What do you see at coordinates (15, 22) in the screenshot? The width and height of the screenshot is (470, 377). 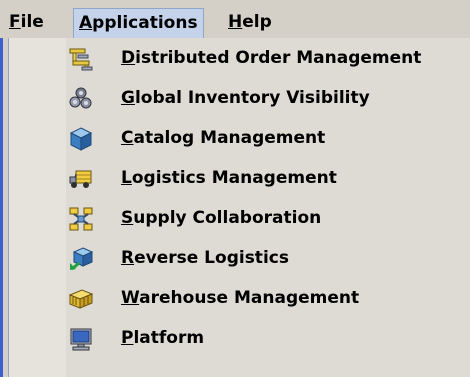 I see `menu-file-mnemonic: F` at bounding box center [15, 22].